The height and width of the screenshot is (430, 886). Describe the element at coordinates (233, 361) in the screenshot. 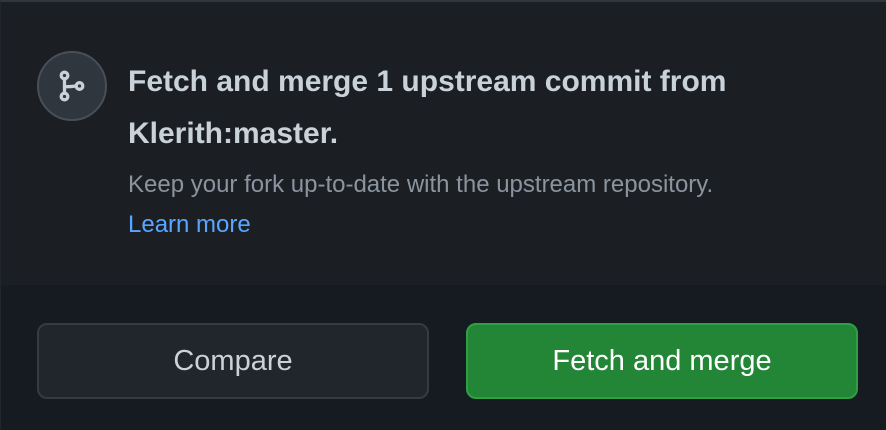

I see `compare-button: Compare` at that location.